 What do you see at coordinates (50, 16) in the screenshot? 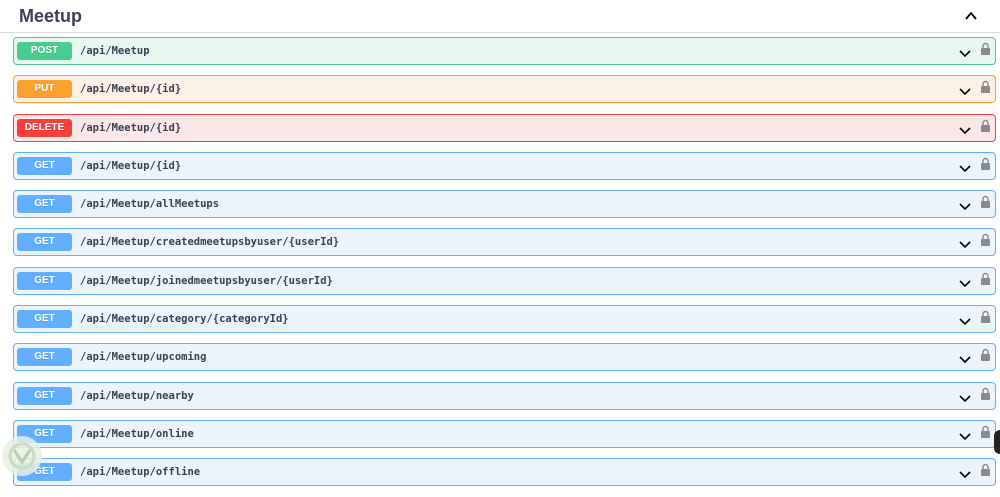
I see `section-title: Meetup` at bounding box center [50, 16].